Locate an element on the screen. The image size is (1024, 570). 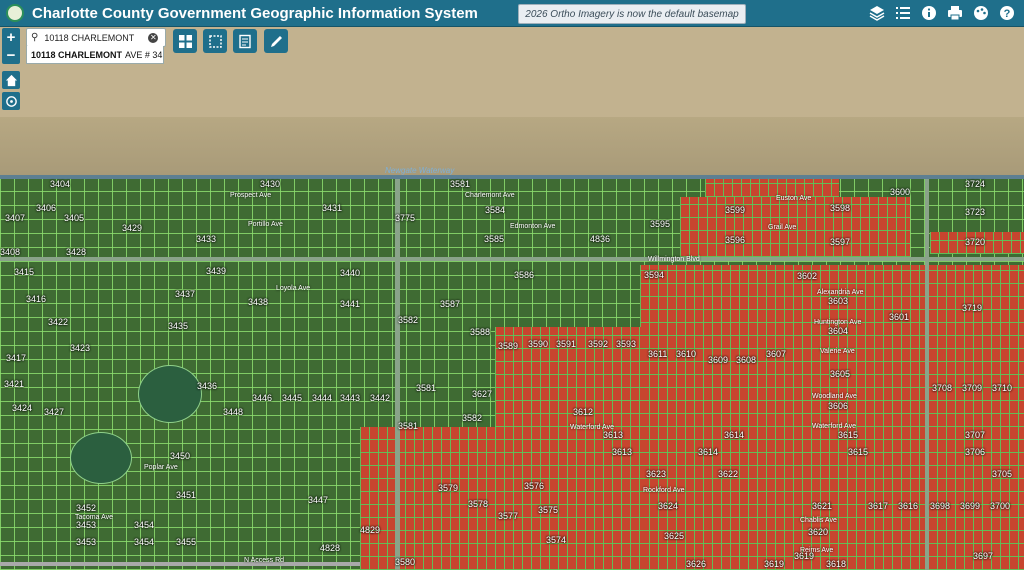
parcel-number-label: 3595 is located at coordinates (660, 224).